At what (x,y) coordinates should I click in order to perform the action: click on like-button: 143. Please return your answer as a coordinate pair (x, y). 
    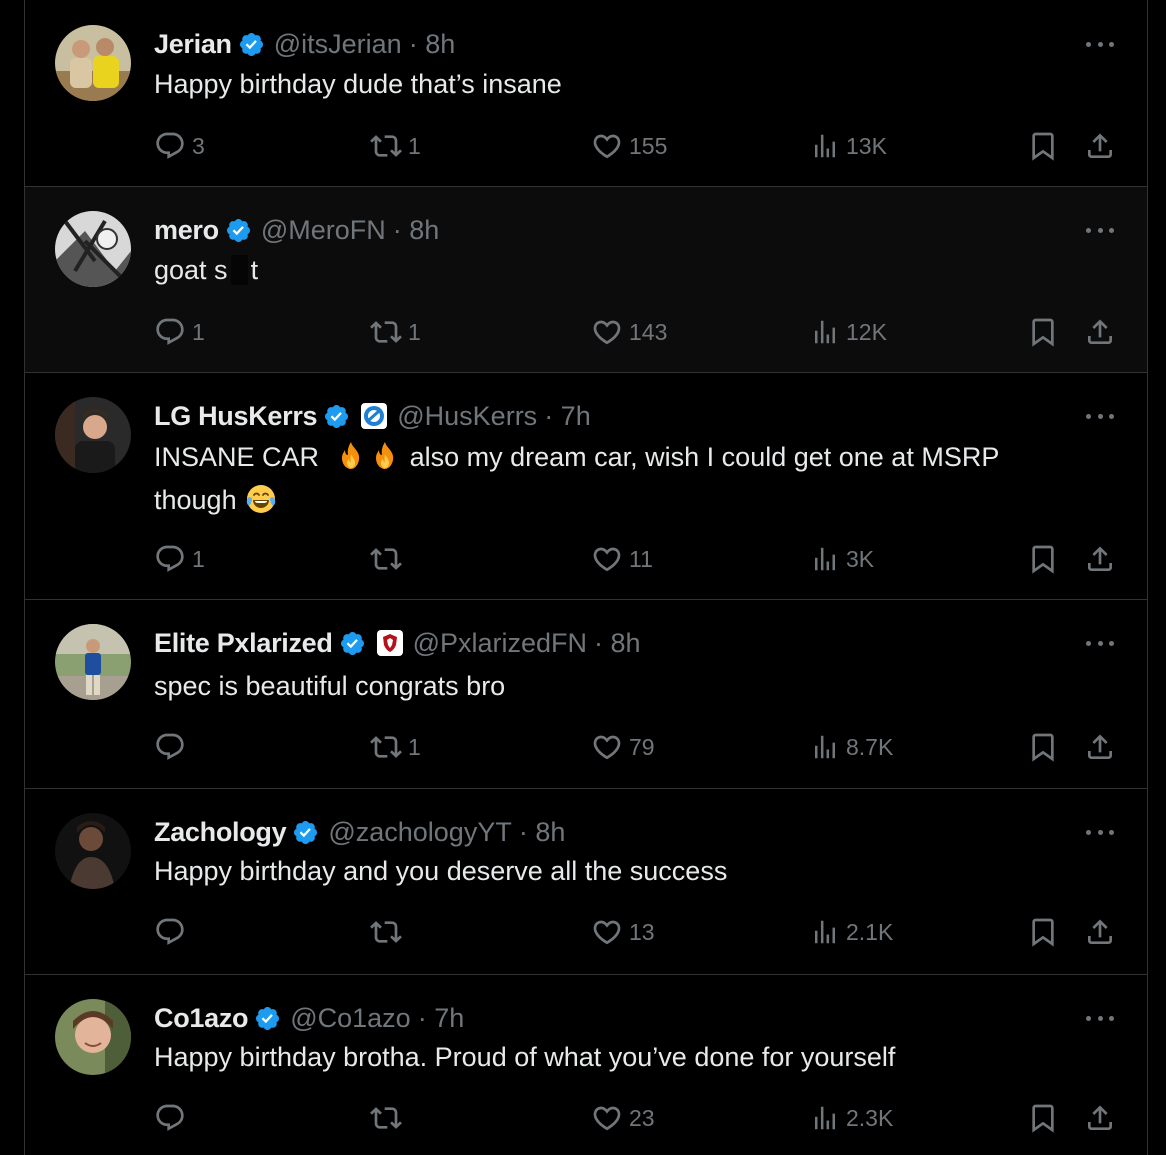
    Looking at the image, I should click on (629, 332).